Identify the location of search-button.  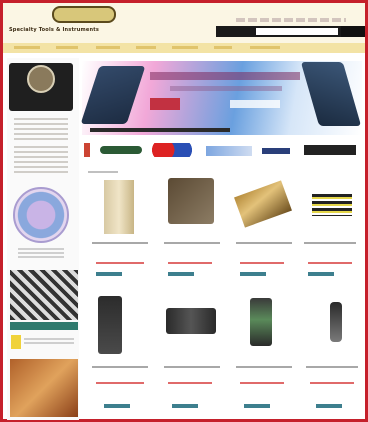
(353, 31).